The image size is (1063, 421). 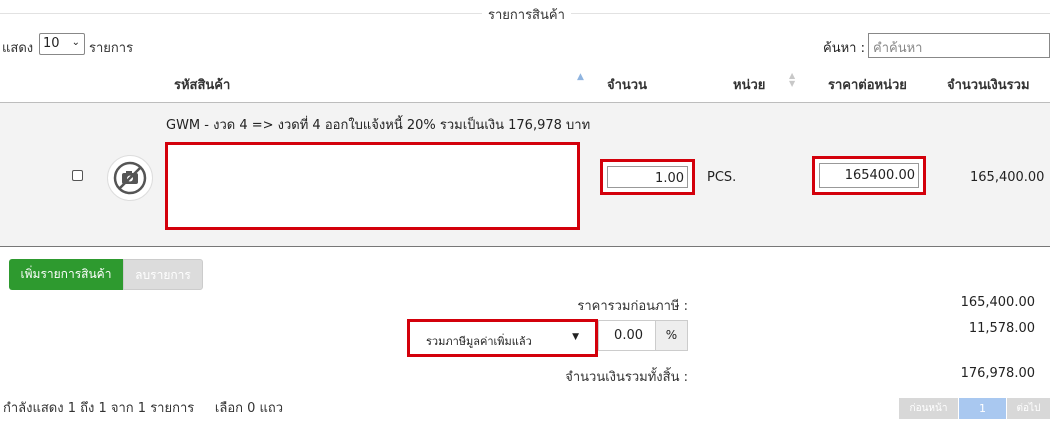 I want to click on add-item-button: เพิ่มรายการสินค้า, so click(x=66, y=274).